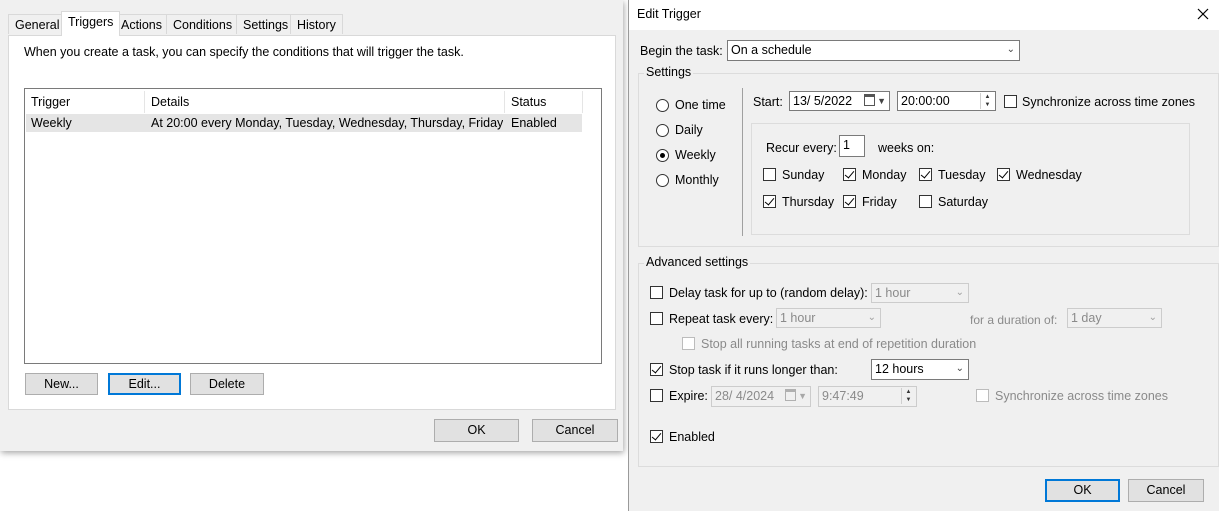 The width and height of the screenshot is (1219, 511). I want to click on duration-select: 1 day ⌄, so click(1114, 318).